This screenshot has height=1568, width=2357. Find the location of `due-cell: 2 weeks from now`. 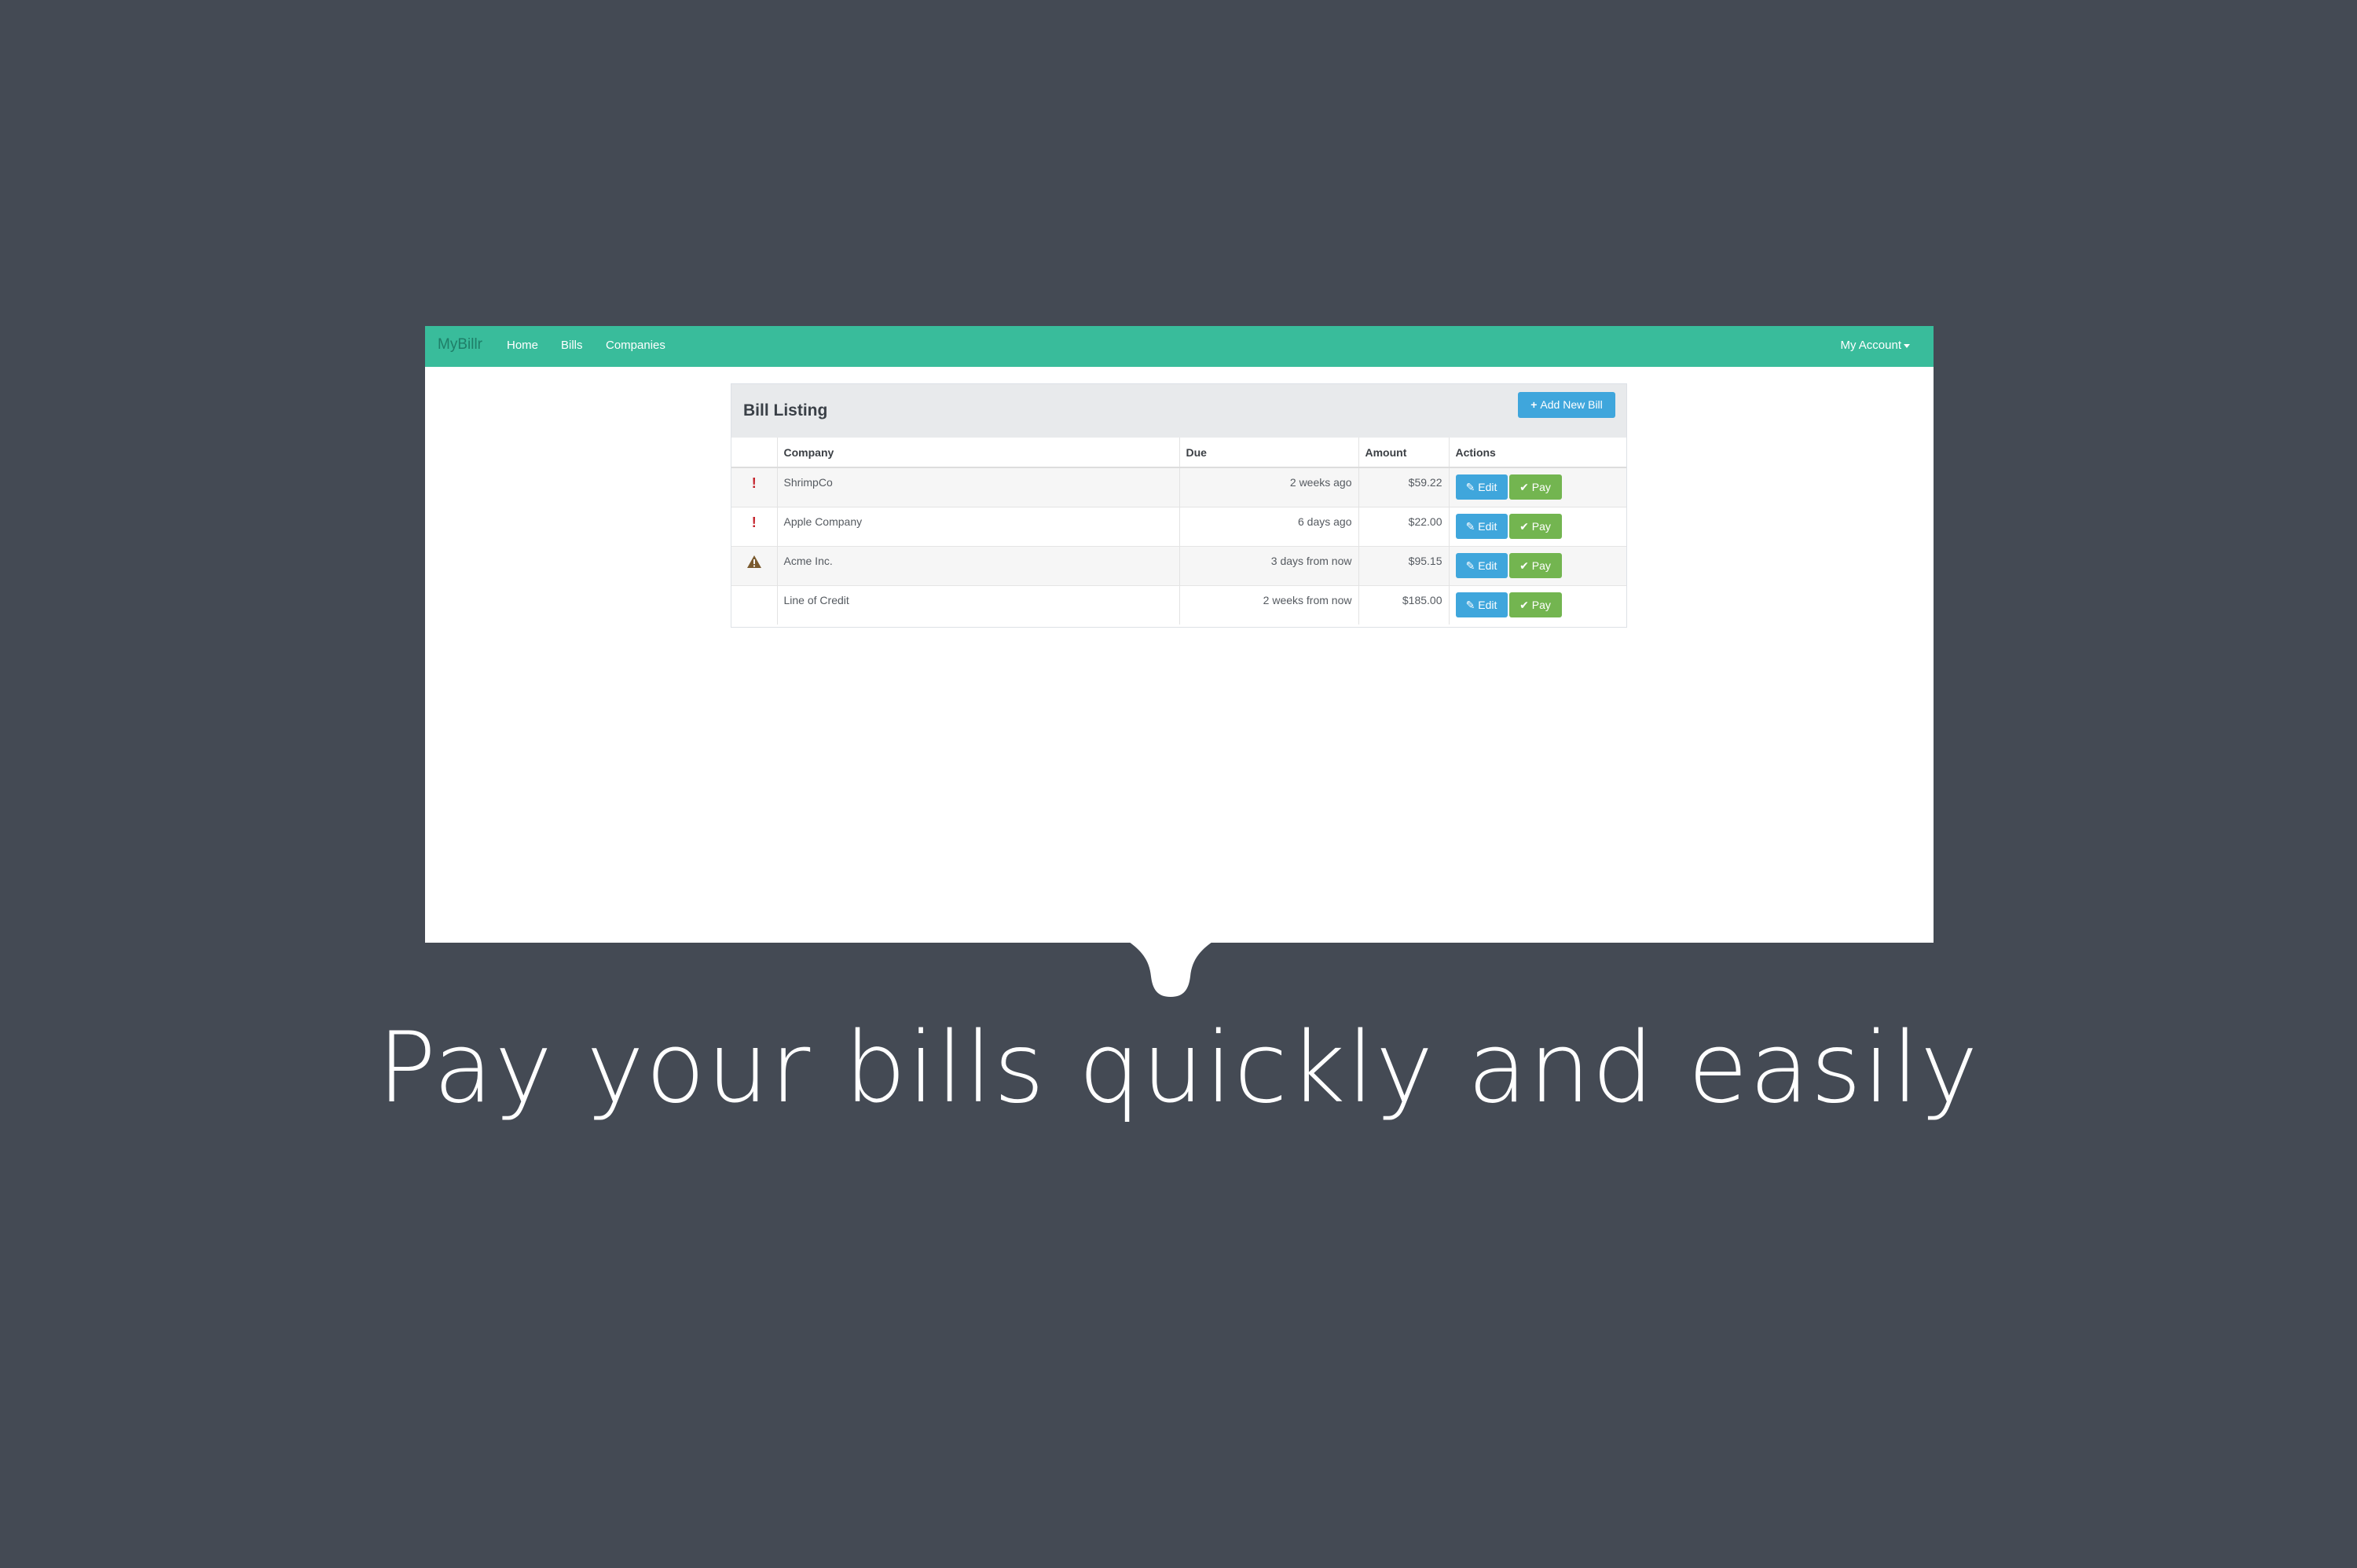

due-cell: 2 weeks from now is located at coordinates (1268, 604).